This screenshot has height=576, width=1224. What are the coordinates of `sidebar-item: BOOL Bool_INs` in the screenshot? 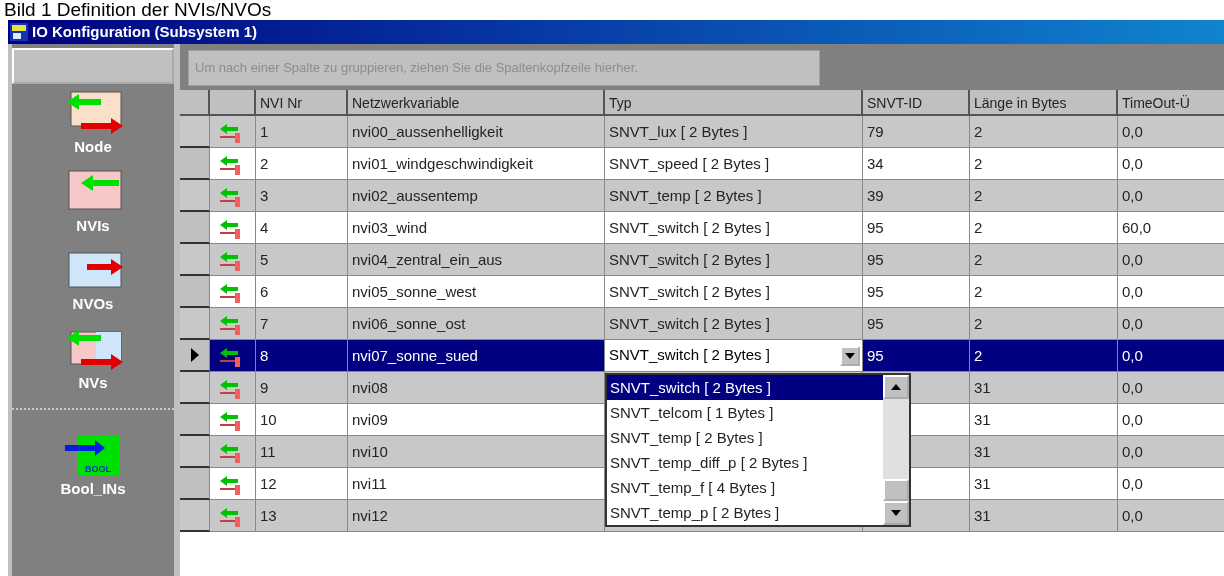 It's located at (93, 465).